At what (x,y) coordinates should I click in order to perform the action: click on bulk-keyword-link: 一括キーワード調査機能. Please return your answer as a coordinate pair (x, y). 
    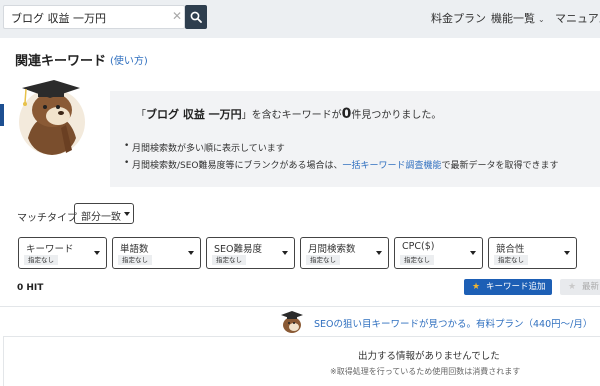
    Looking at the image, I should click on (392, 166).